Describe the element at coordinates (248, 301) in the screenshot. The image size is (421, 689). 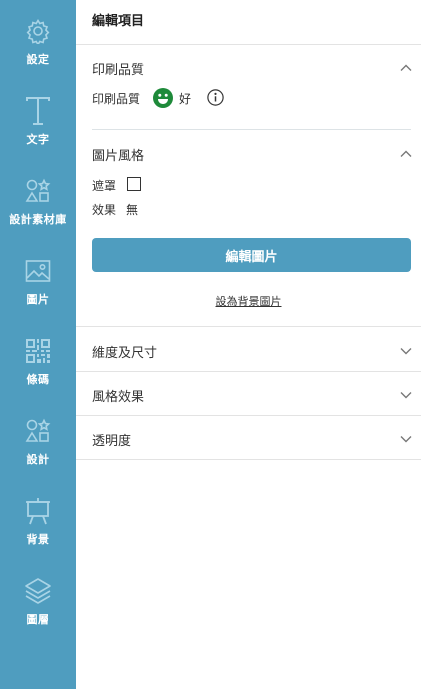
I see `set-background-link: 設為背景圖片` at that location.